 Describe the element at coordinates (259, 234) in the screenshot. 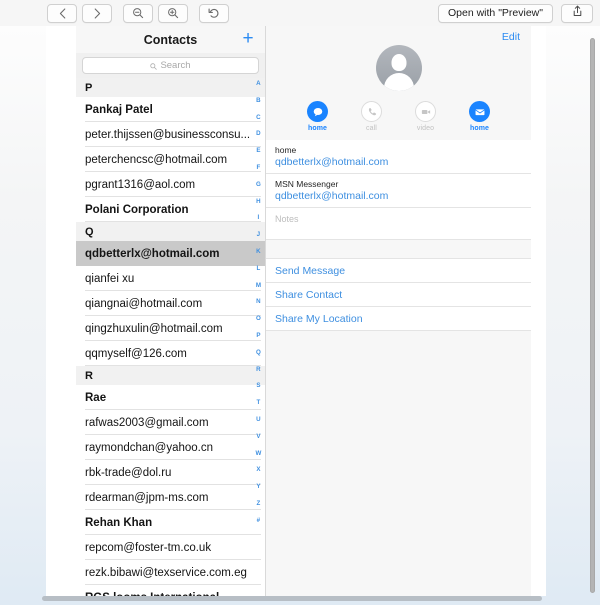

I see `alpha-index-j: J` at that location.